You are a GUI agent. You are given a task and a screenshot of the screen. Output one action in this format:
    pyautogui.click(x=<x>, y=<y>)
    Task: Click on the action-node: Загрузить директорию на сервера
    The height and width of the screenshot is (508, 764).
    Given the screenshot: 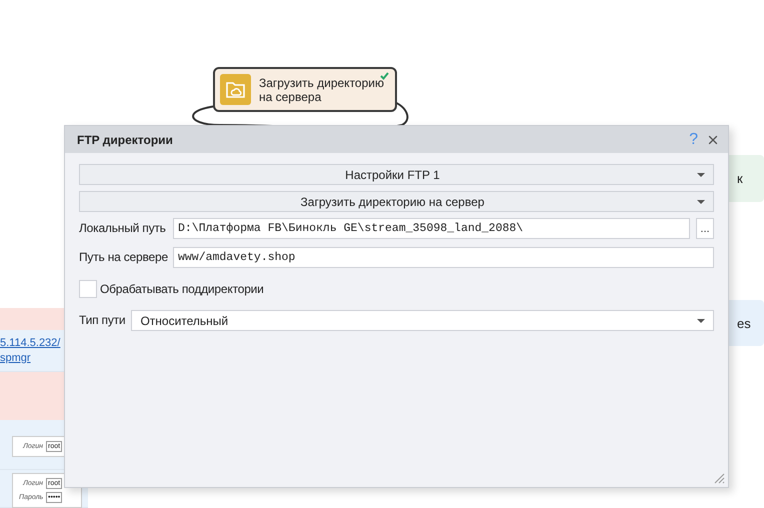 What is the action you would take?
    pyautogui.click(x=305, y=89)
    